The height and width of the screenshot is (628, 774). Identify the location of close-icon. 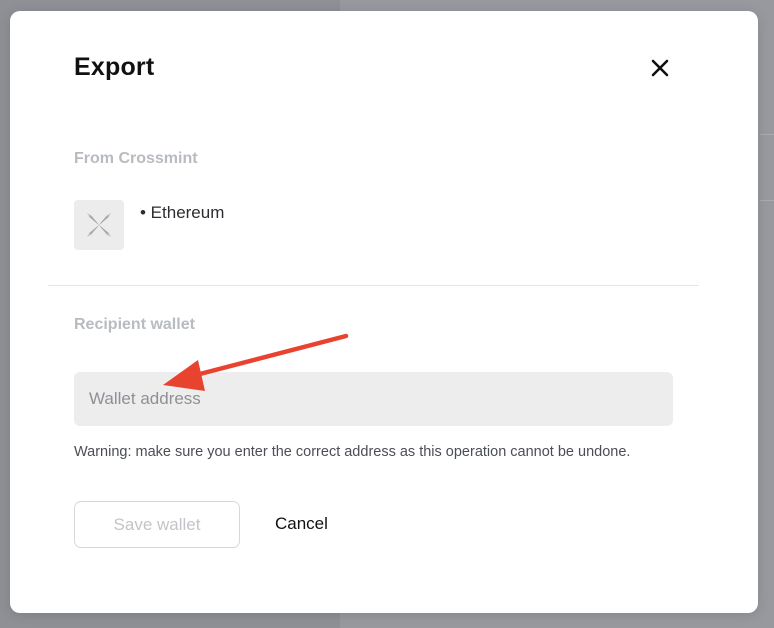
(660, 68).